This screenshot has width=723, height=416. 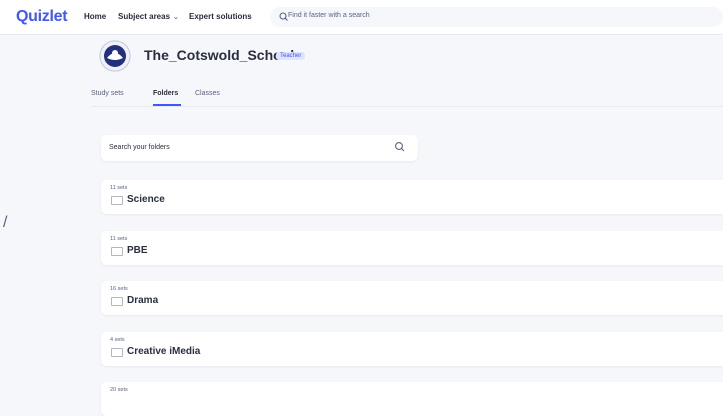 I want to click on folder-card-pbe: 11 sets PBE, so click(x=412, y=248).